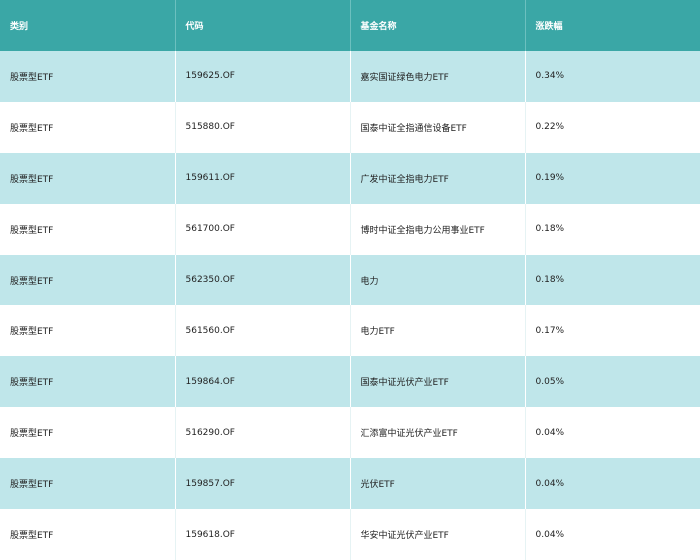 This screenshot has height=560, width=700. What do you see at coordinates (438, 127) in the screenshot?
I see `cell-fund-name: 国泰中证全指通信设备ETF` at bounding box center [438, 127].